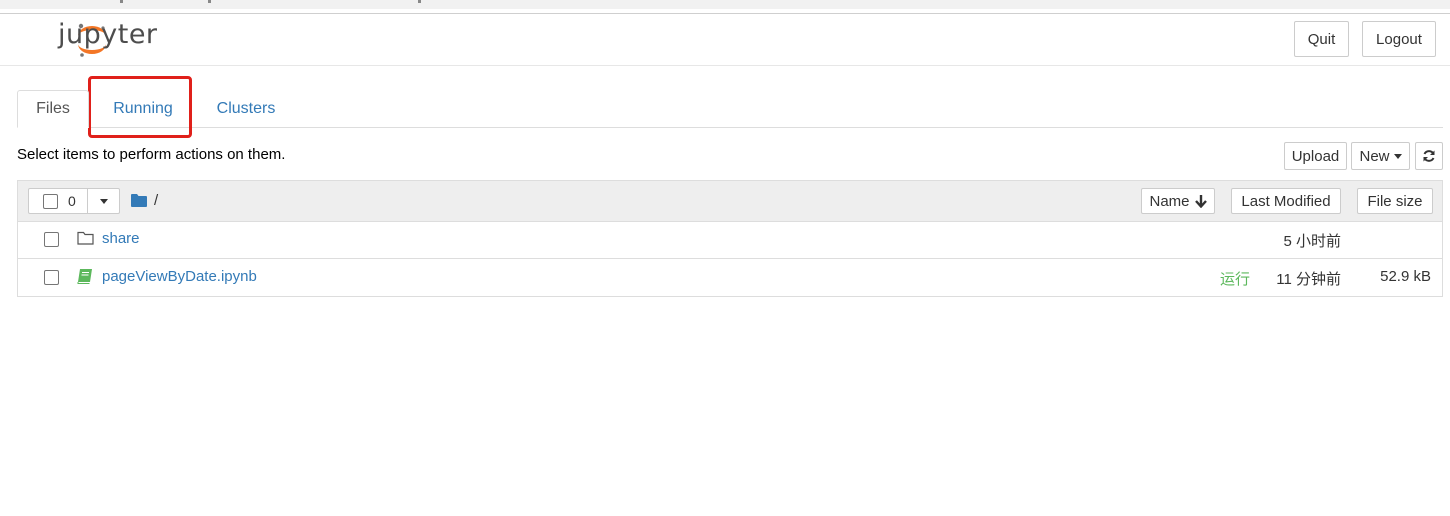  I want to click on annotation-highlight-box, so click(140, 107).